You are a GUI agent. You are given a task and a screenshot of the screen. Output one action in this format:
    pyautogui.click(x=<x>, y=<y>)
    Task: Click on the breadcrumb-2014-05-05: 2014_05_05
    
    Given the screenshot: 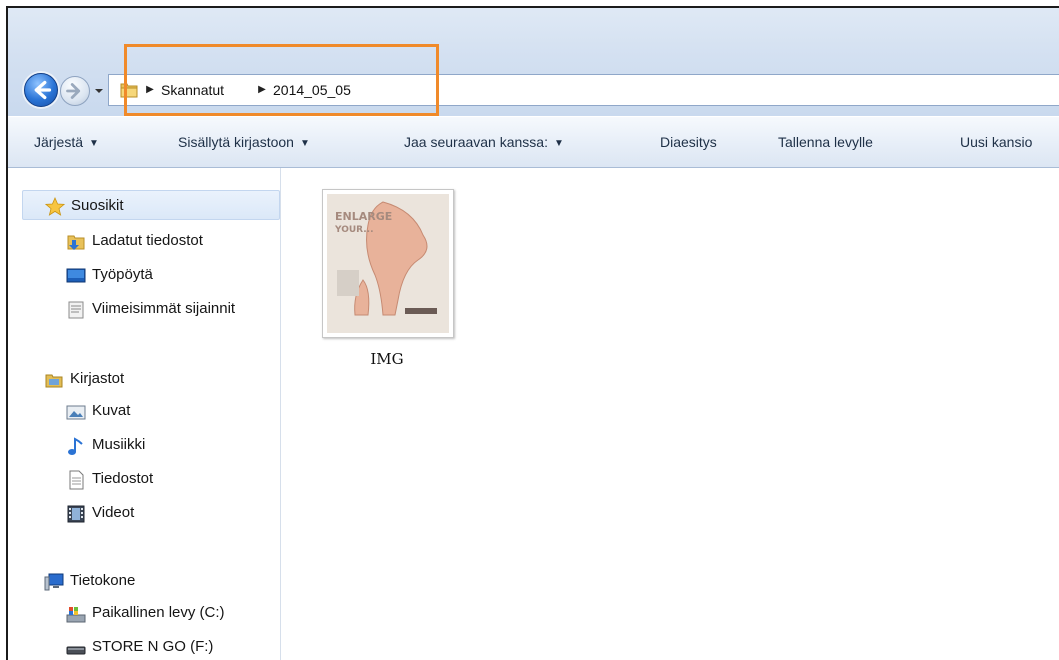 What is the action you would take?
    pyautogui.click(x=312, y=90)
    